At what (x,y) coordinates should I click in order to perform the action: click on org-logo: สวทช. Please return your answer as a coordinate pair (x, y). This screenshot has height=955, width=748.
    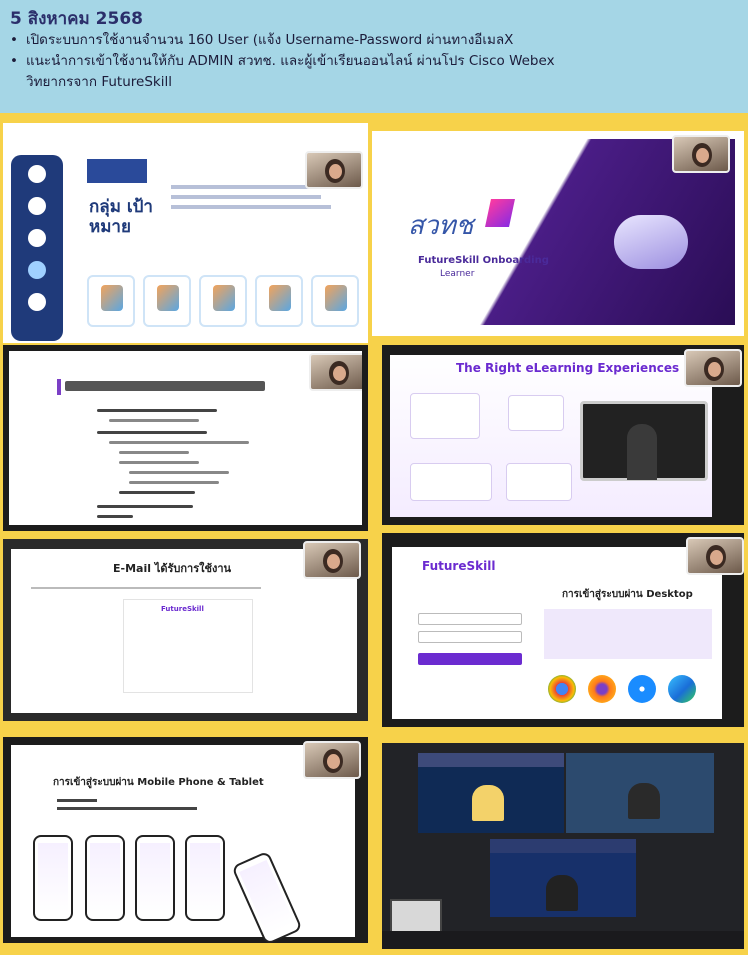
    Looking at the image, I should click on (441, 226).